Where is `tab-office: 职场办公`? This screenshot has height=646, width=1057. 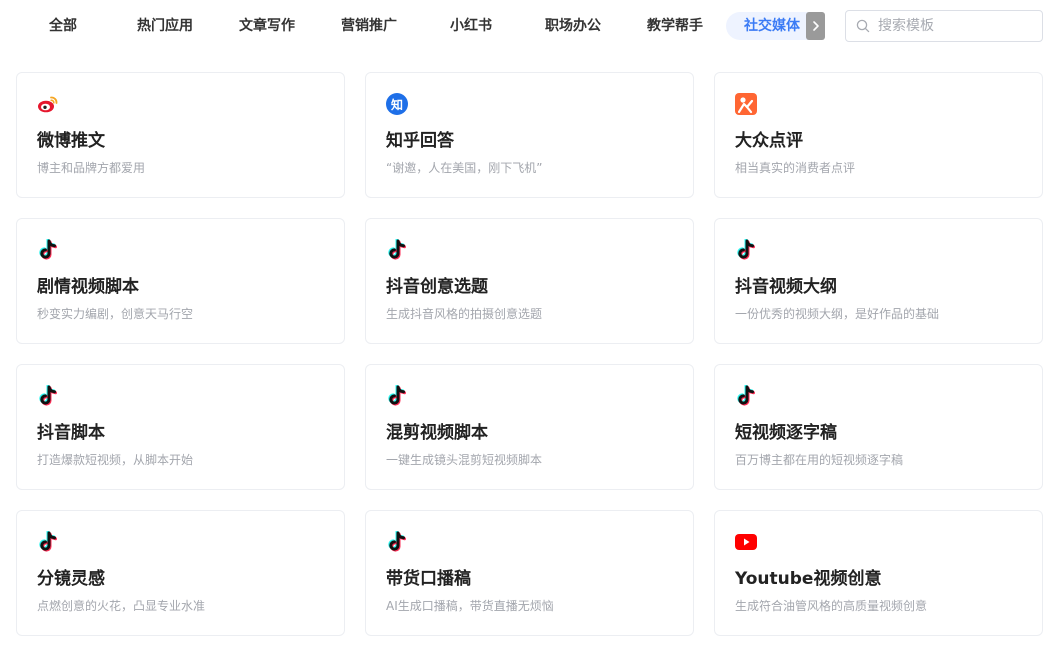
tab-office: 职场办公 is located at coordinates (573, 26).